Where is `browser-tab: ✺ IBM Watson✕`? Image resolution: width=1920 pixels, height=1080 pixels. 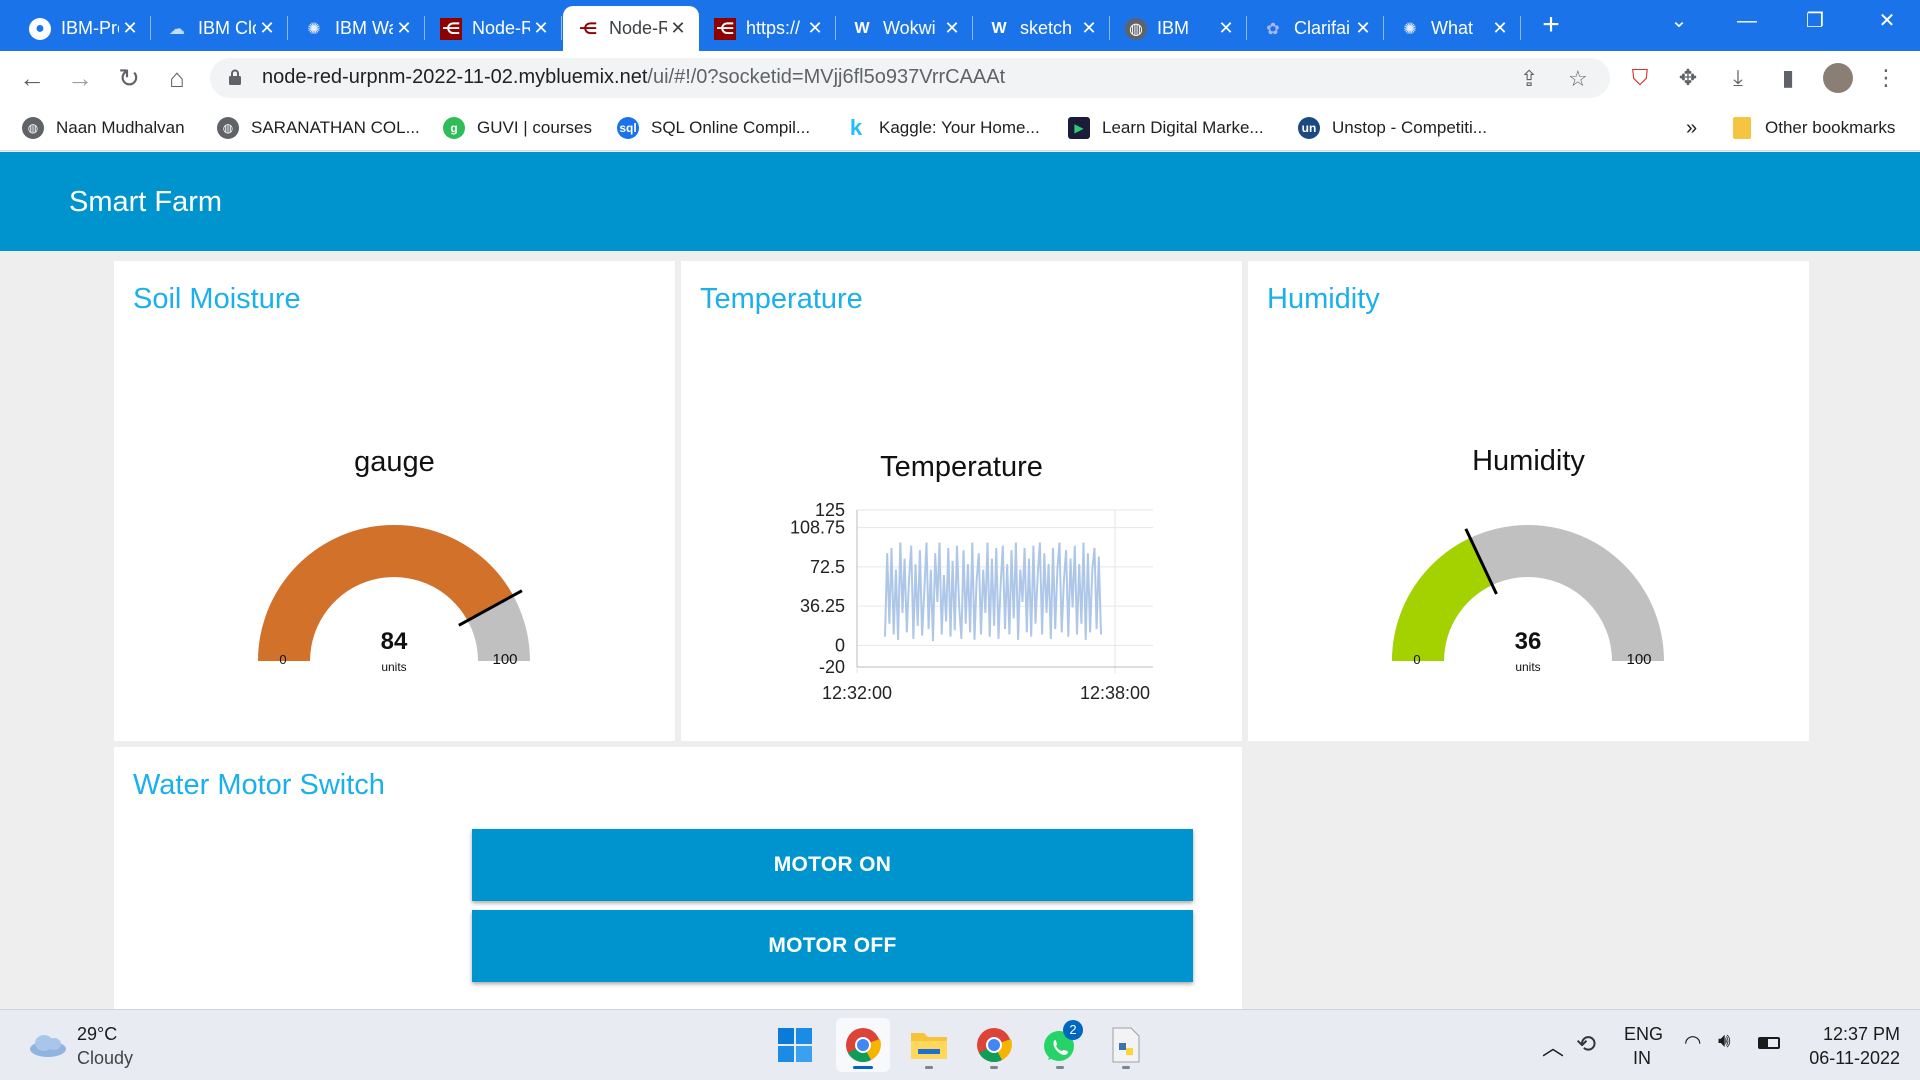 browser-tab: ✺ IBM Watson✕ is located at coordinates (357, 28).